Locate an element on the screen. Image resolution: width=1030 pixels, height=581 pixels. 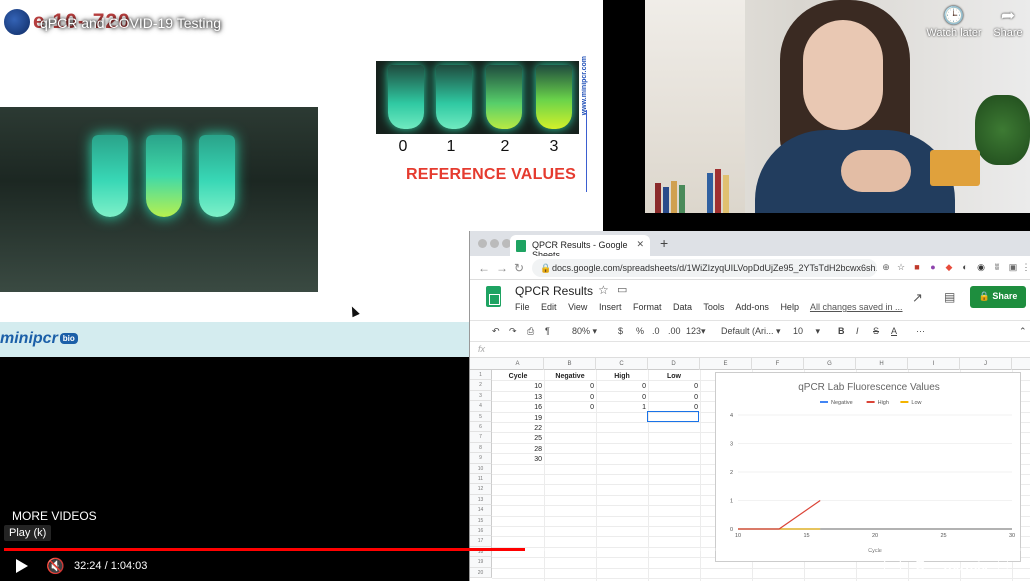
header-cell: Negative is located at coordinates (570, 377).